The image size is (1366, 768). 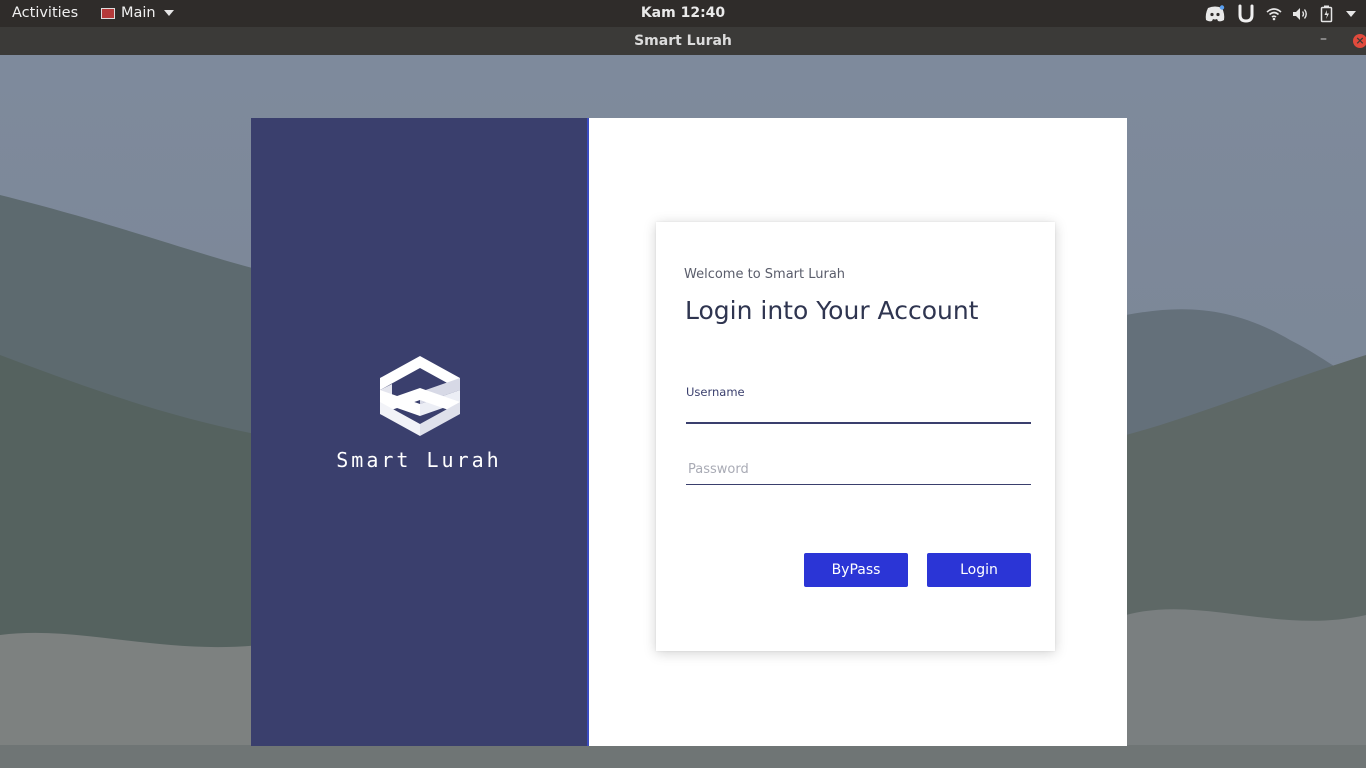 I want to click on discord-icon, so click(x=1215, y=13).